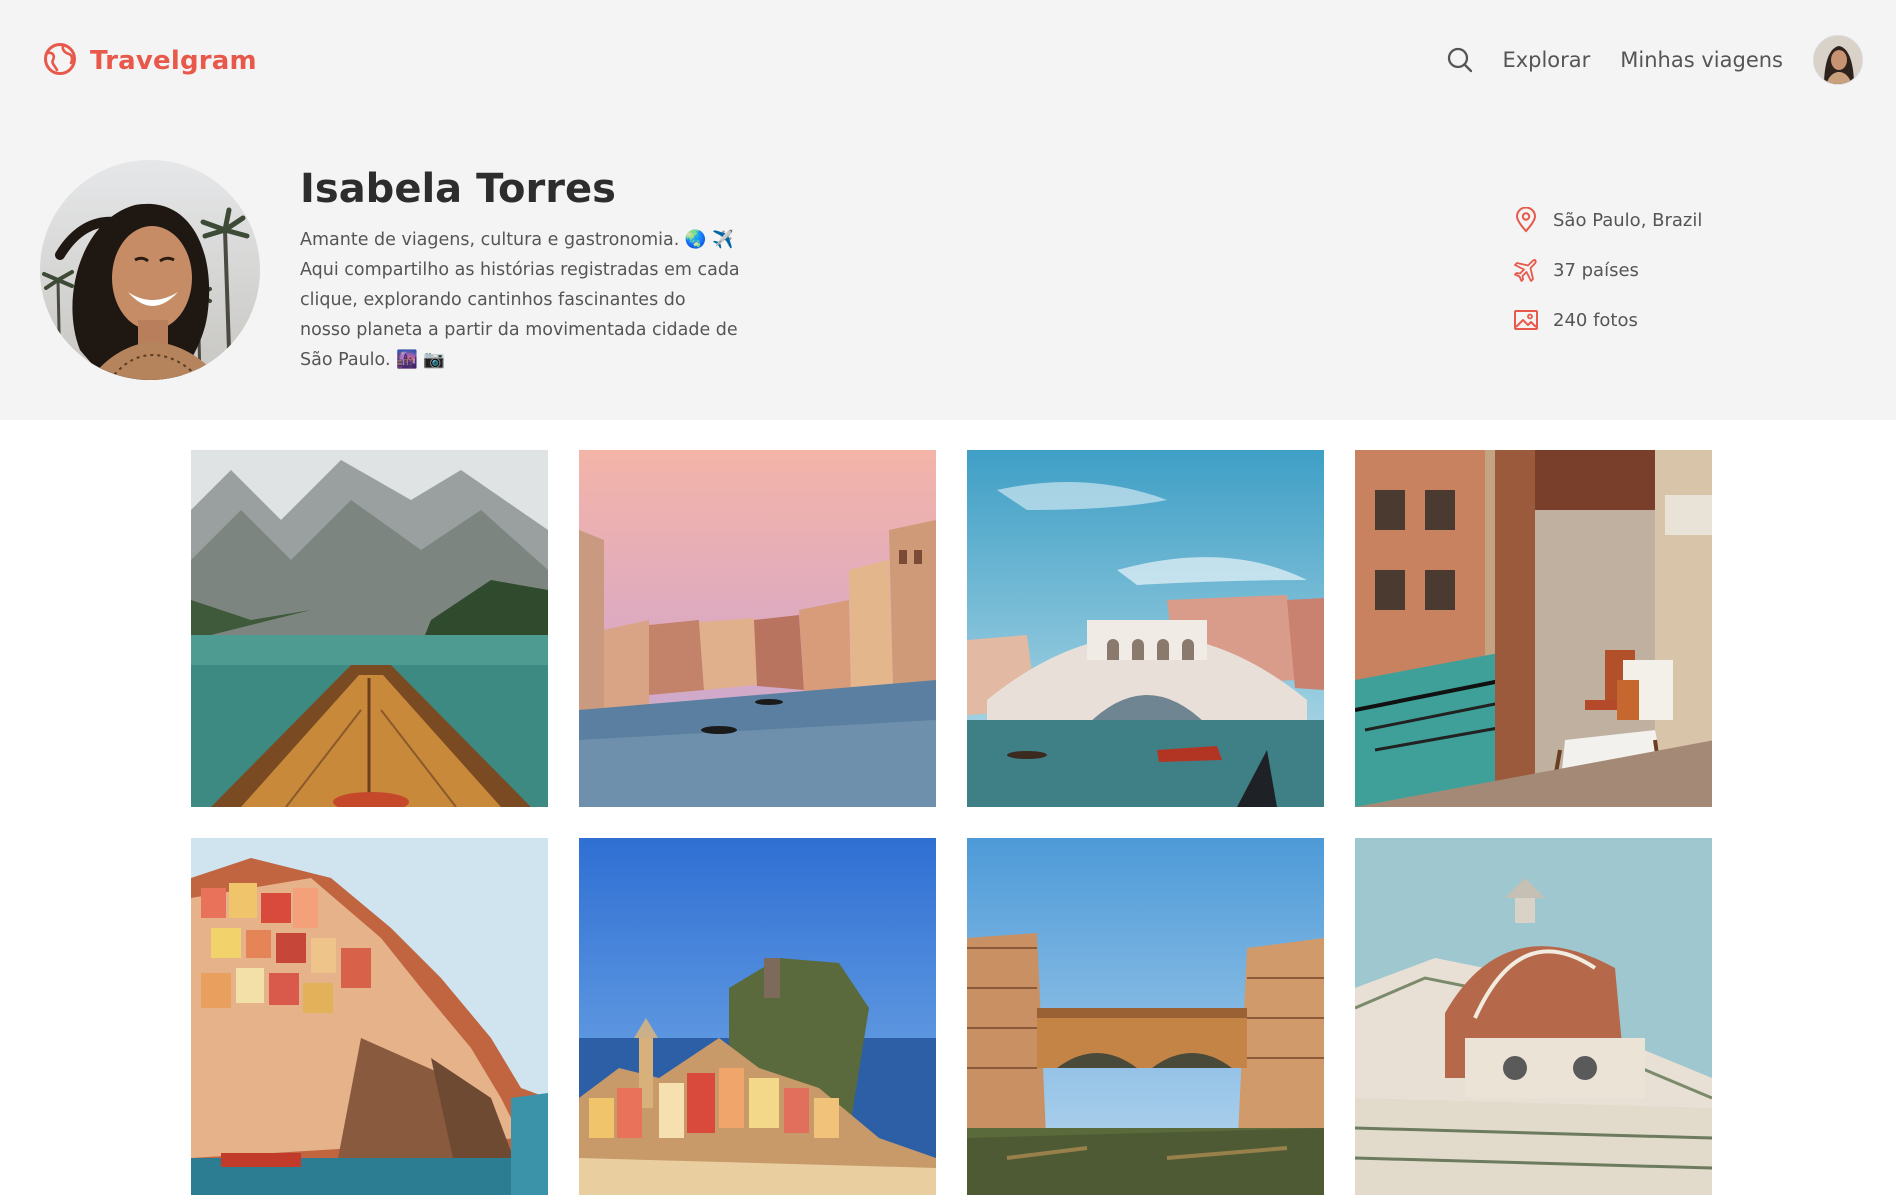 The image size is (1896, 1195). I want to click on stat-photos: 240 fotos, so click(1607, 320).